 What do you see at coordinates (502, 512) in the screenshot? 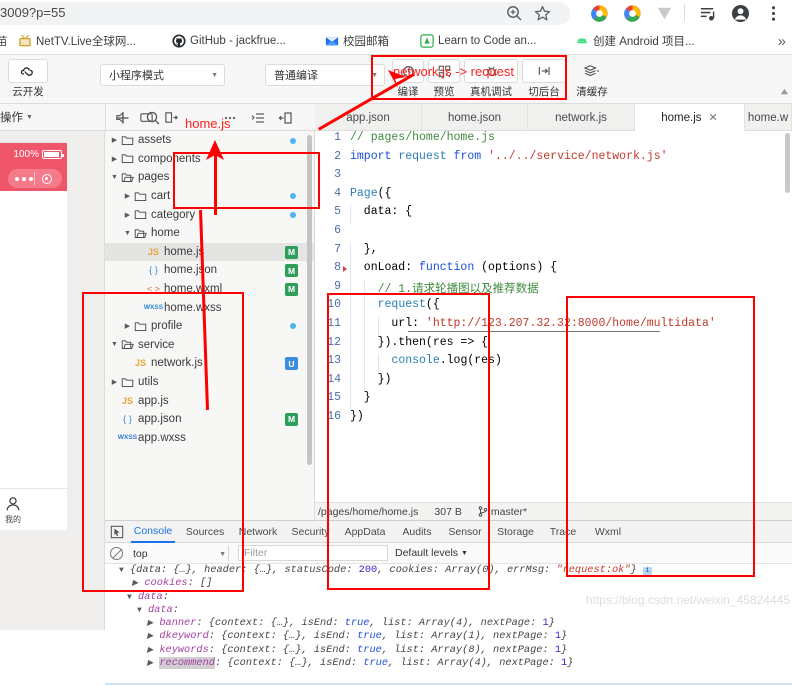
I see `status-branch: master*` at bounding box center [502, 512].